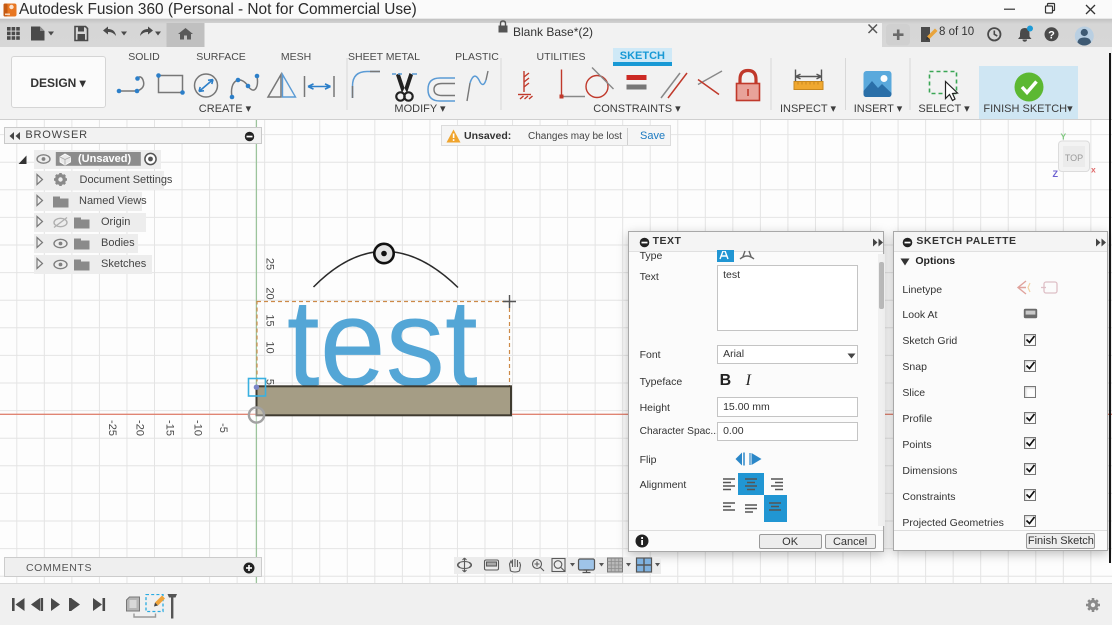 The width and height of the screenshot is (1112, 625). Describe the element at coordinates (1074, 158) in the screenshot. I see `svg-text: TOP` at that location.